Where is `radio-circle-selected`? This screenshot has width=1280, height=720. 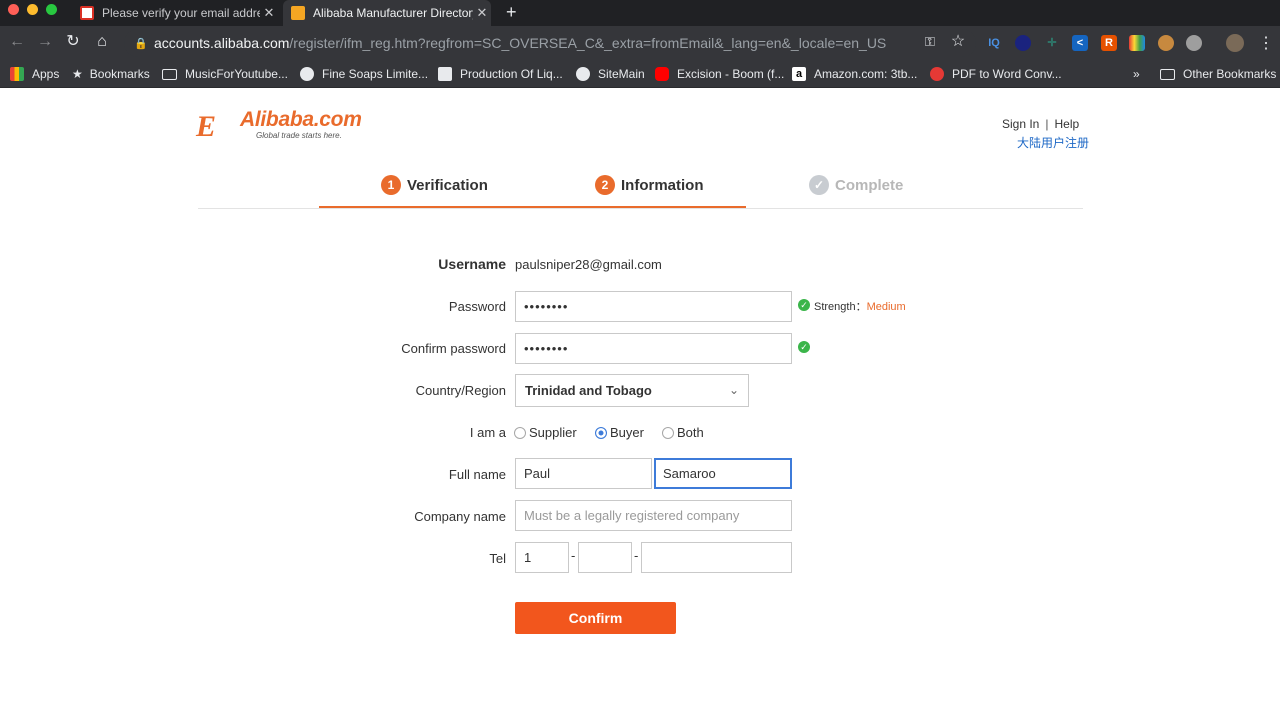
radio-circle-selected is located at coordinates (601, 432).